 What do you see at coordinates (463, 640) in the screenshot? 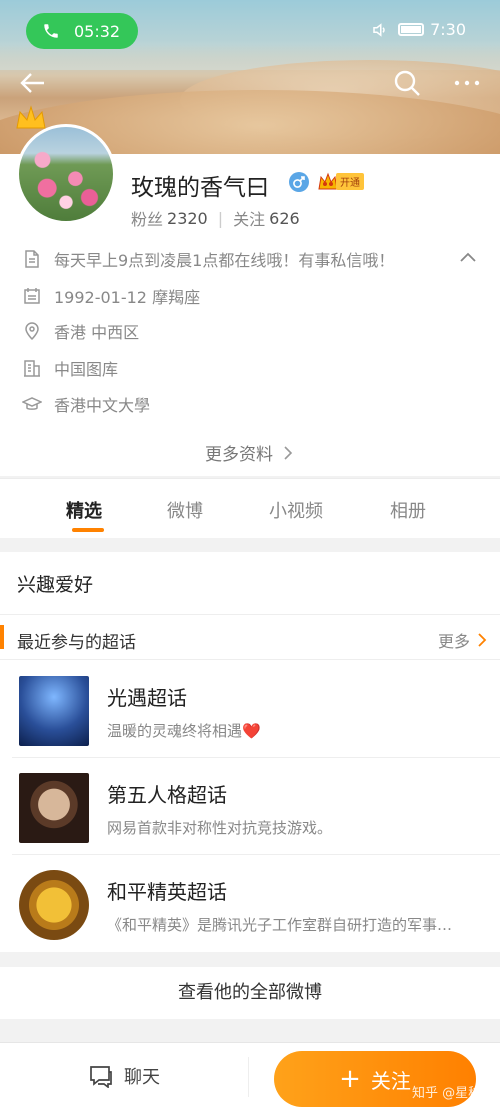
I see `more-topics-link: 更多` at bounding box center [463, 640].